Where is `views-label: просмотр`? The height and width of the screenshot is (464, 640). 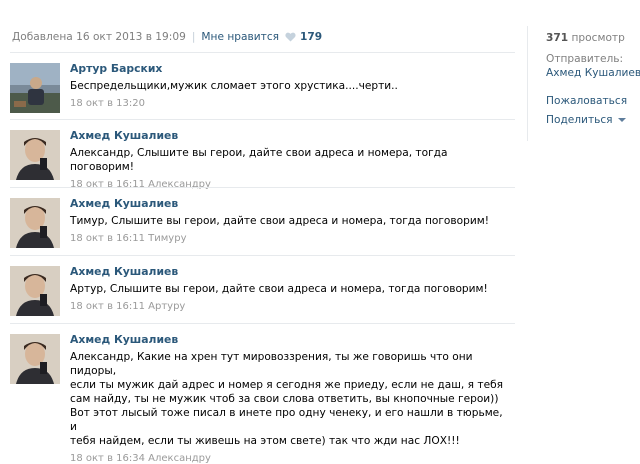
views-label: просмотр is located at coordinates (598, 38).